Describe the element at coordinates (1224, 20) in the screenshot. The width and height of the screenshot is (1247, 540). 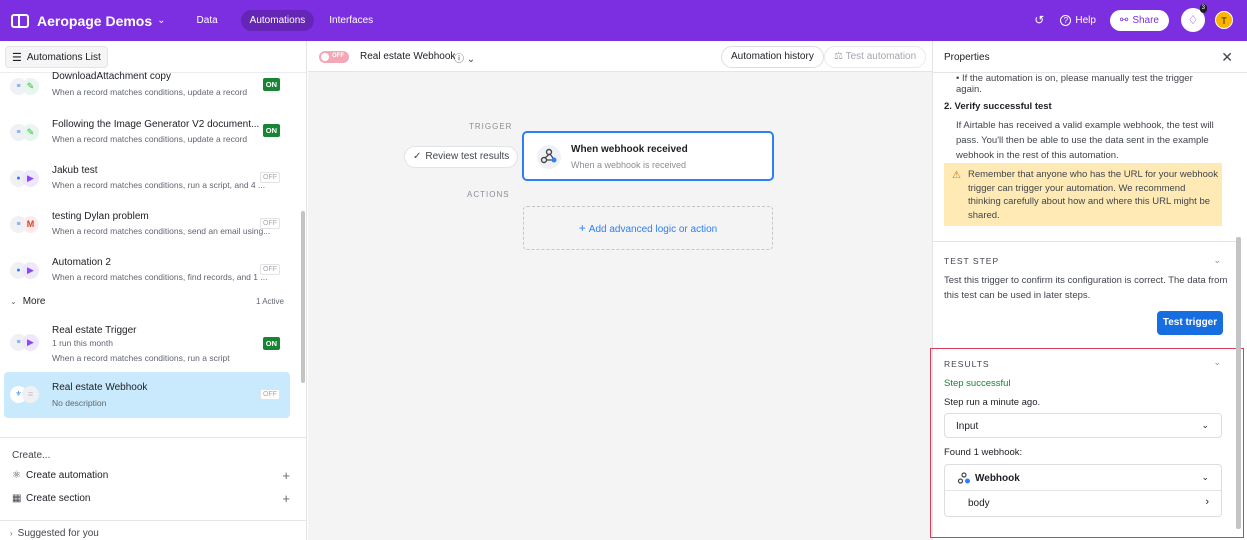
I see `avatar: T` at that location.